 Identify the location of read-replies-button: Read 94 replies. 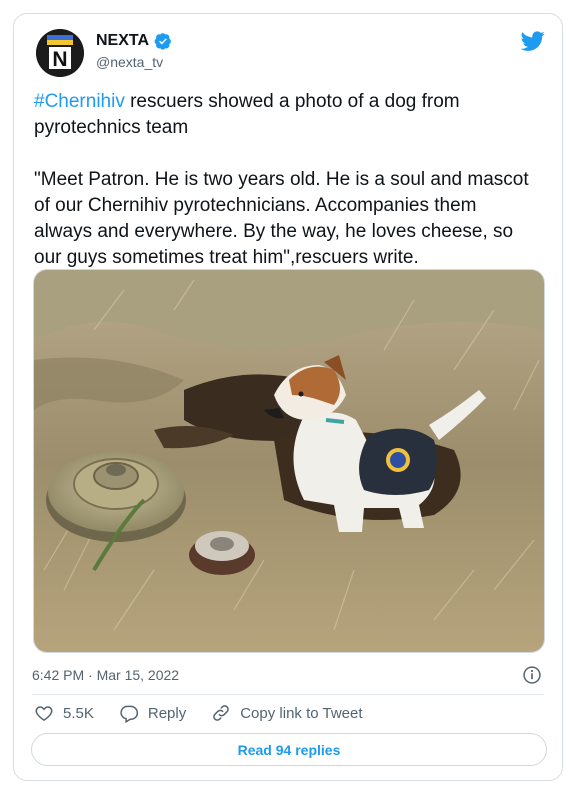
(289, 749).